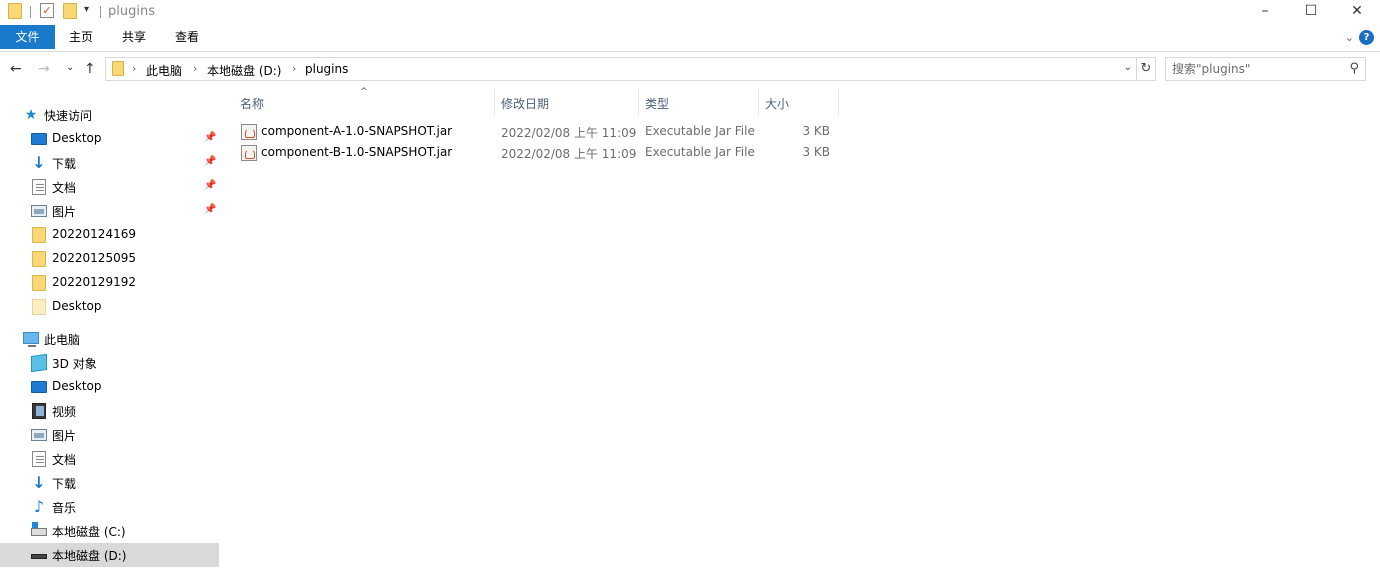 The height and width of the screenshot is (572, 1380). I want to click on nav-item-desktop: Desktop 📌, so click(109, 139).